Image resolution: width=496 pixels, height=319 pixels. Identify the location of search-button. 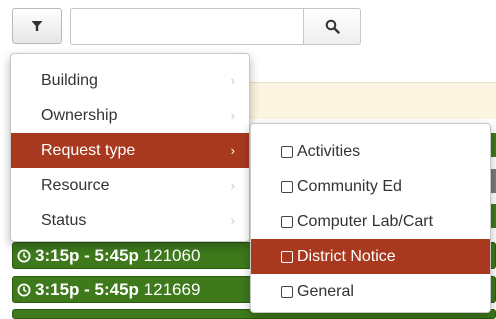
(332, 26).